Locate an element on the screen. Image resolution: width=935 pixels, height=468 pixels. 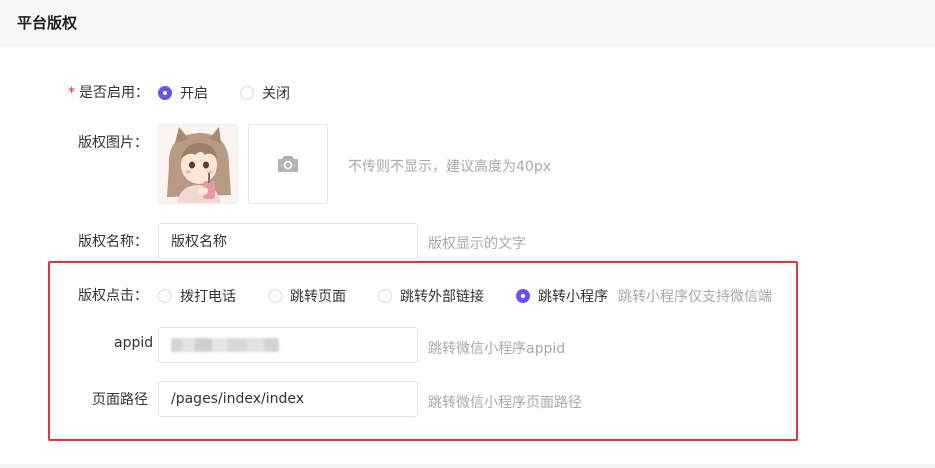
path-hint: 跳转微信小程序页面路径 is located at coordinates (505, 403).